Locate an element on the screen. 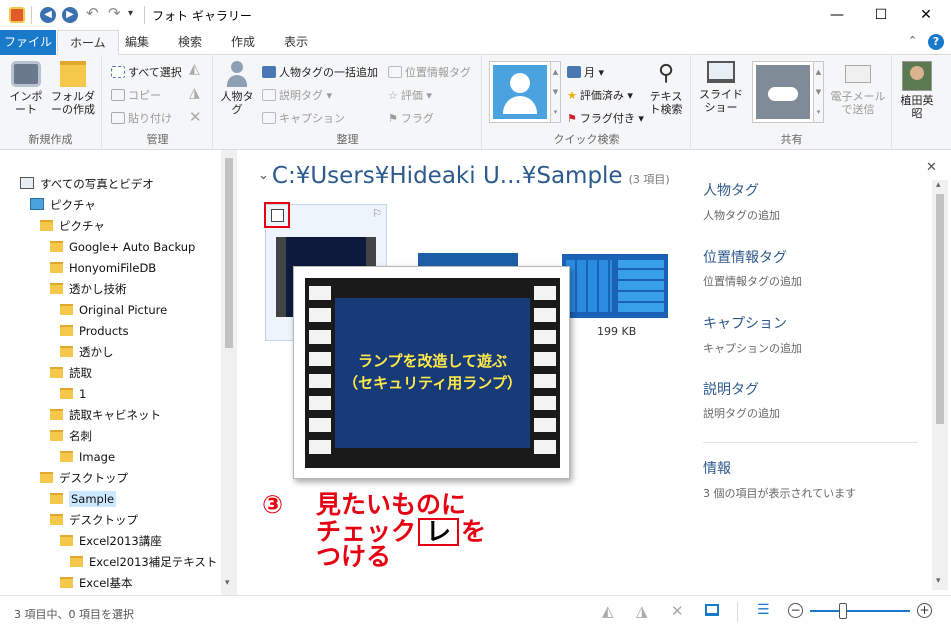  sidebar-item: Excel2013補足テキスト is located at coordinates (110, 562).